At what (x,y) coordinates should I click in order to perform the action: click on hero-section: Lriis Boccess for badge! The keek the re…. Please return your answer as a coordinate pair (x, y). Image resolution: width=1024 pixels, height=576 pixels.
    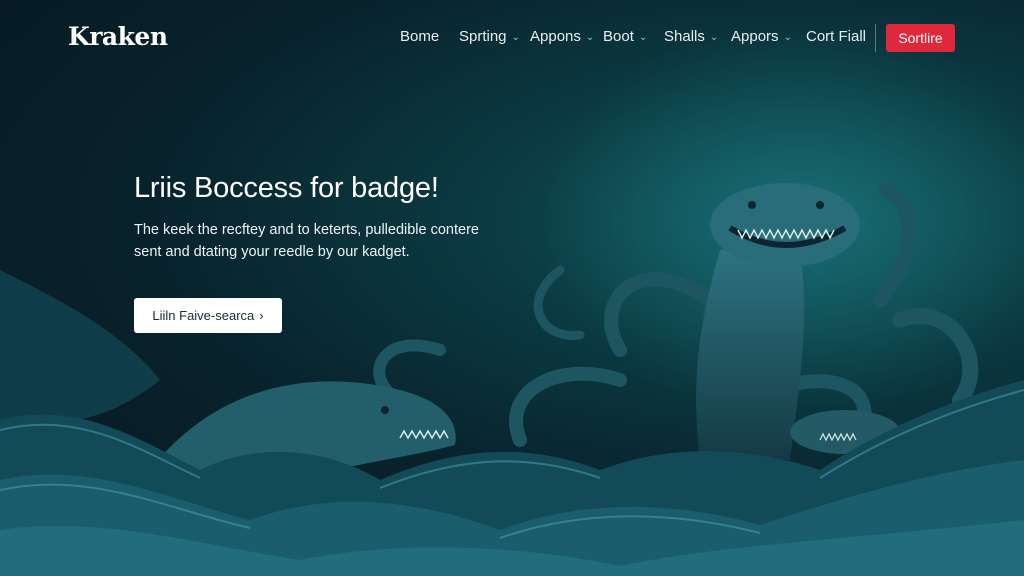
    Looking at the image, I should click on (314, 252).